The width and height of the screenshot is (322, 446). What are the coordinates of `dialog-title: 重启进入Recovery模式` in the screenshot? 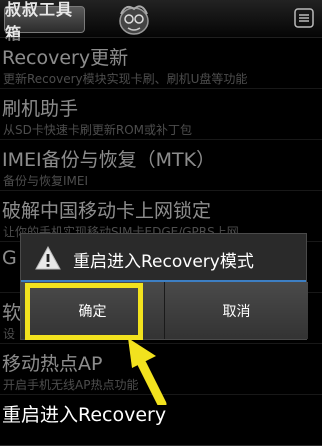 It's located at (163, 262).